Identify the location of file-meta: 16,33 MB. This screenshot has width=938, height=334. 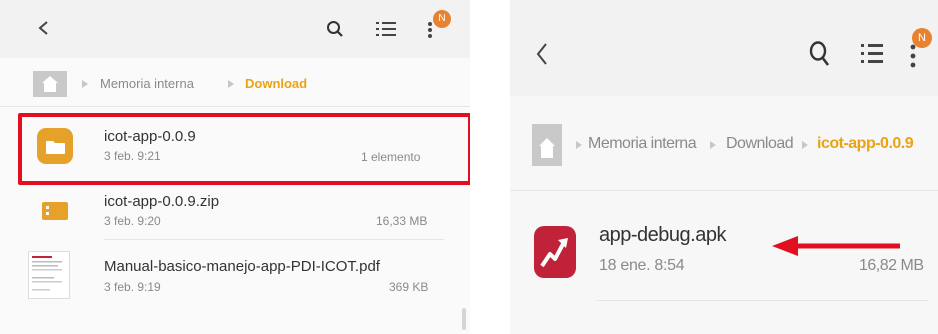
(402, 221).